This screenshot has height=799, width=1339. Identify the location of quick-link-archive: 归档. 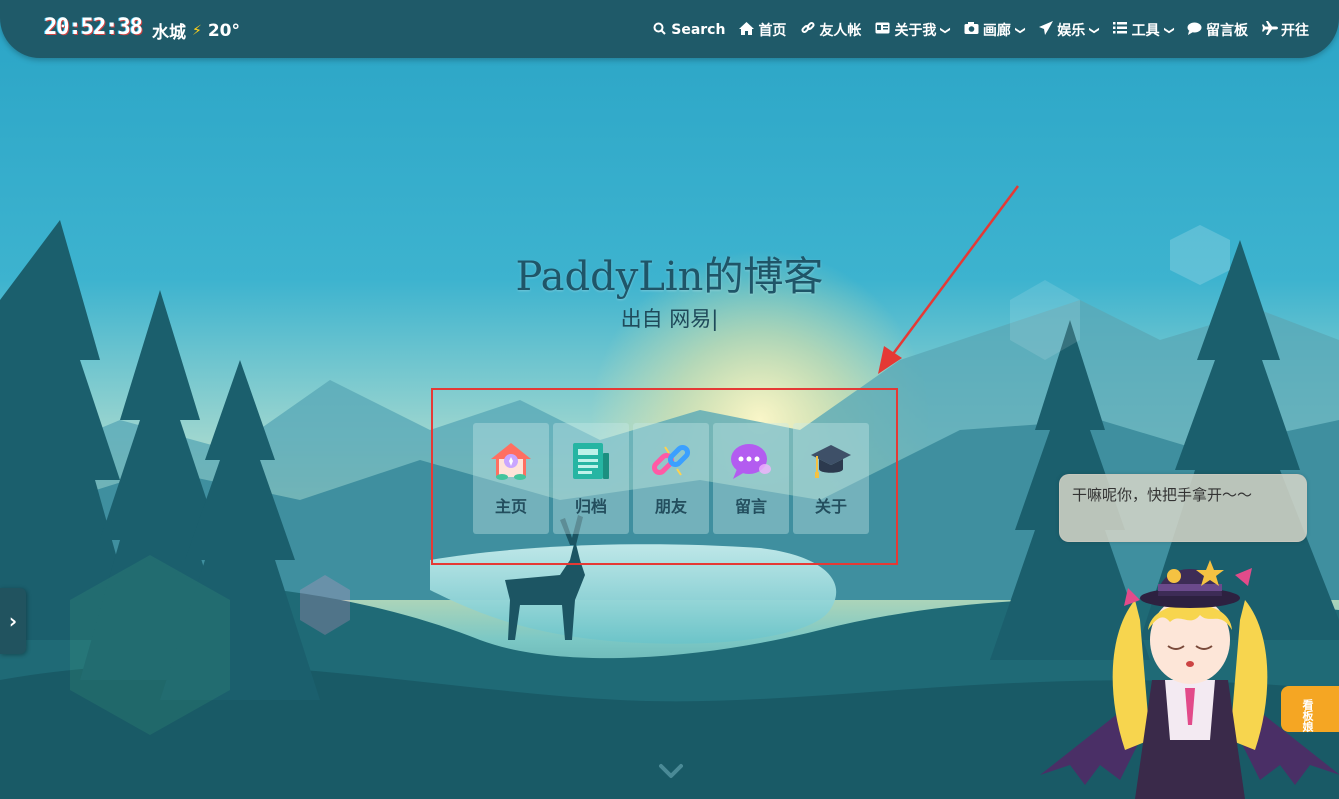
(591, 478).